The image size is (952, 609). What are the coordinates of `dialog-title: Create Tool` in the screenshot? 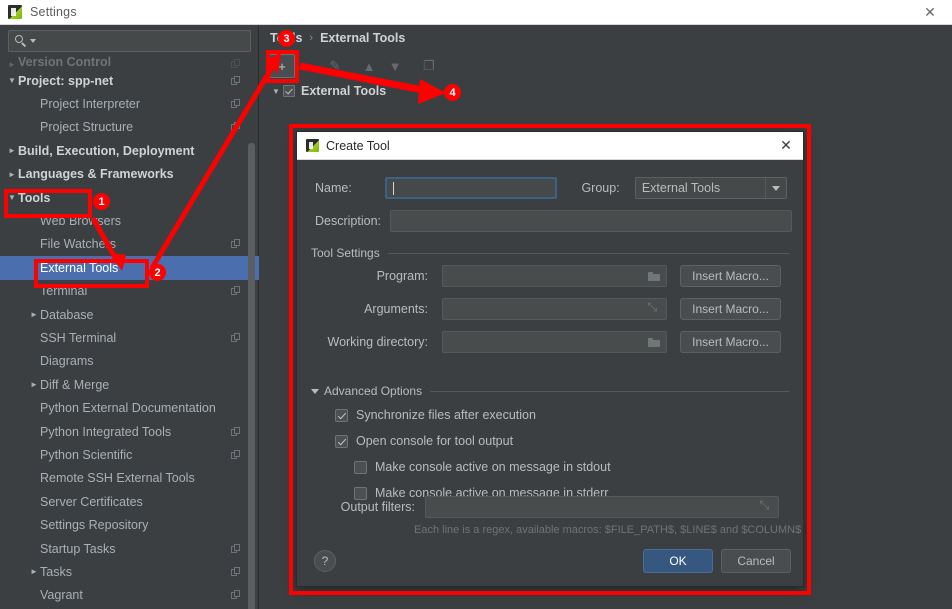 It's located at (358, 145).